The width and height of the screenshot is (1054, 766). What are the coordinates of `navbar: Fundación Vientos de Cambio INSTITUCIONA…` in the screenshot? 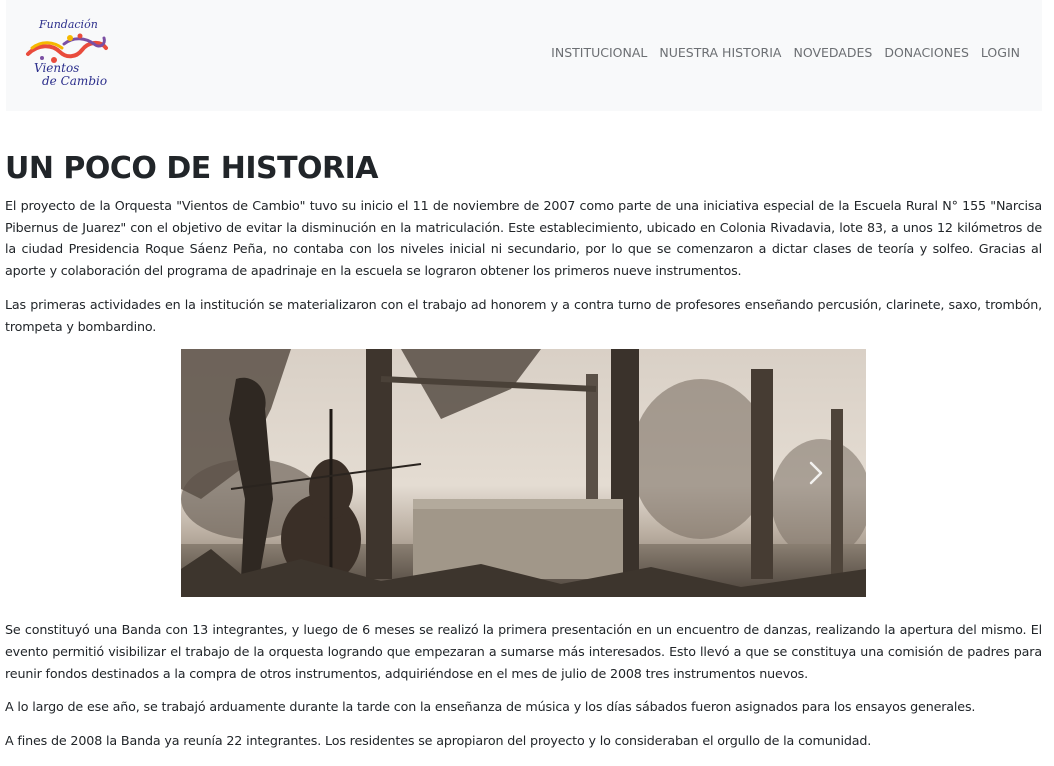 It's located at (524, 55).